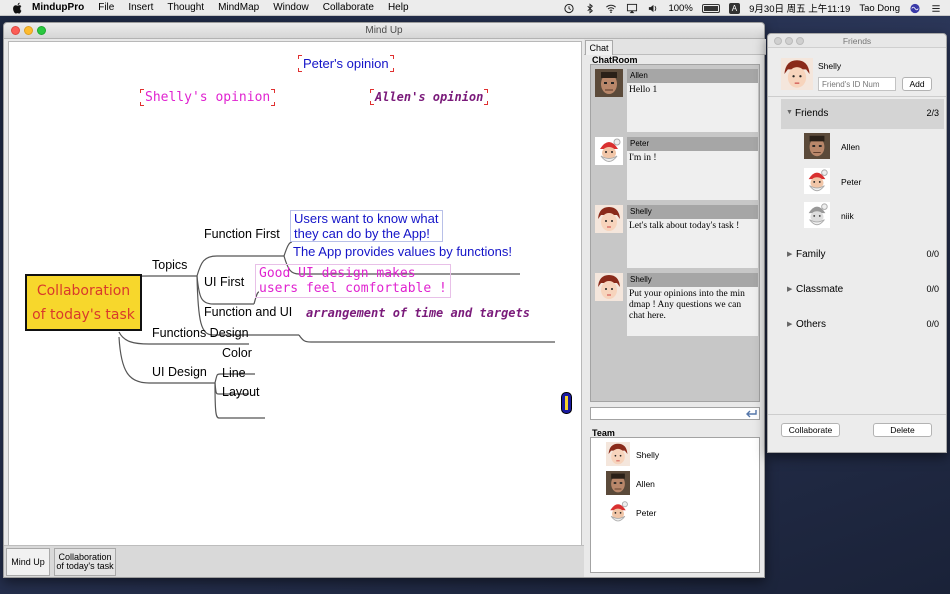  I want to click on node-layout: Layout, so click(241, 392).